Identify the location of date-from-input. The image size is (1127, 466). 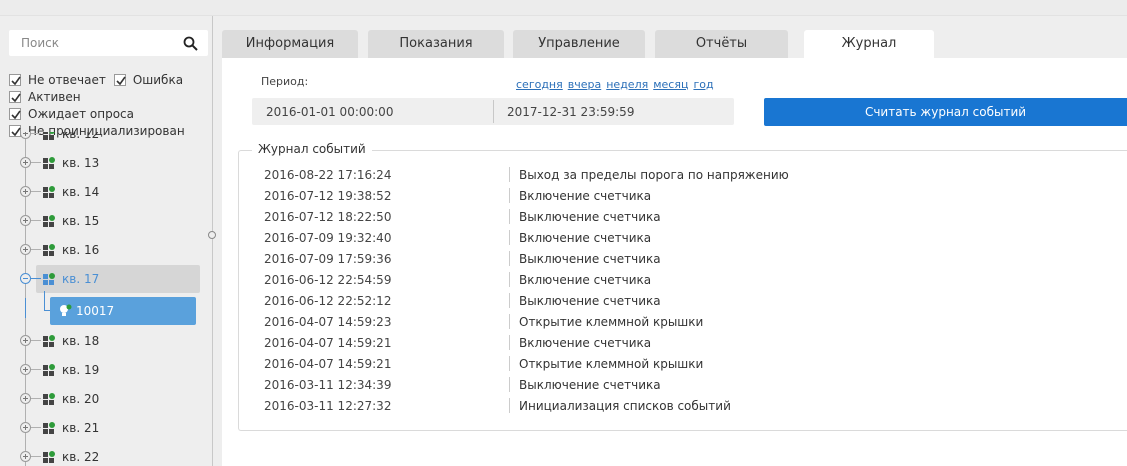
(376, 111).